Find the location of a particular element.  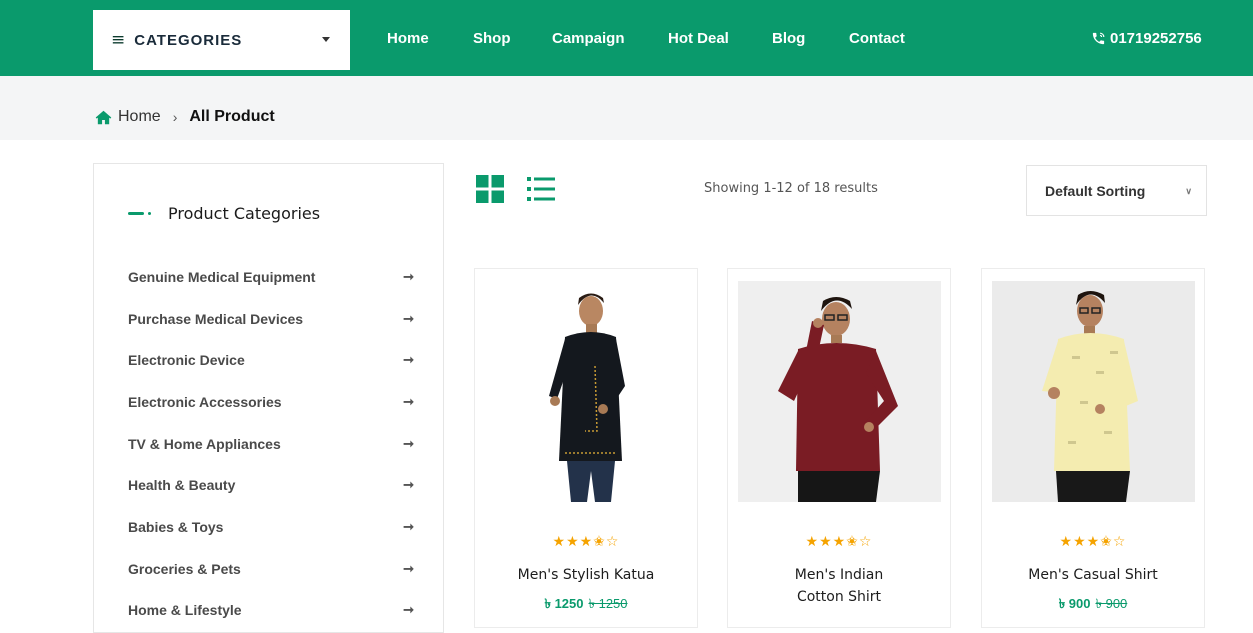

category-item: Electronic Accessories ➞ is located at coordinates (271, 402).